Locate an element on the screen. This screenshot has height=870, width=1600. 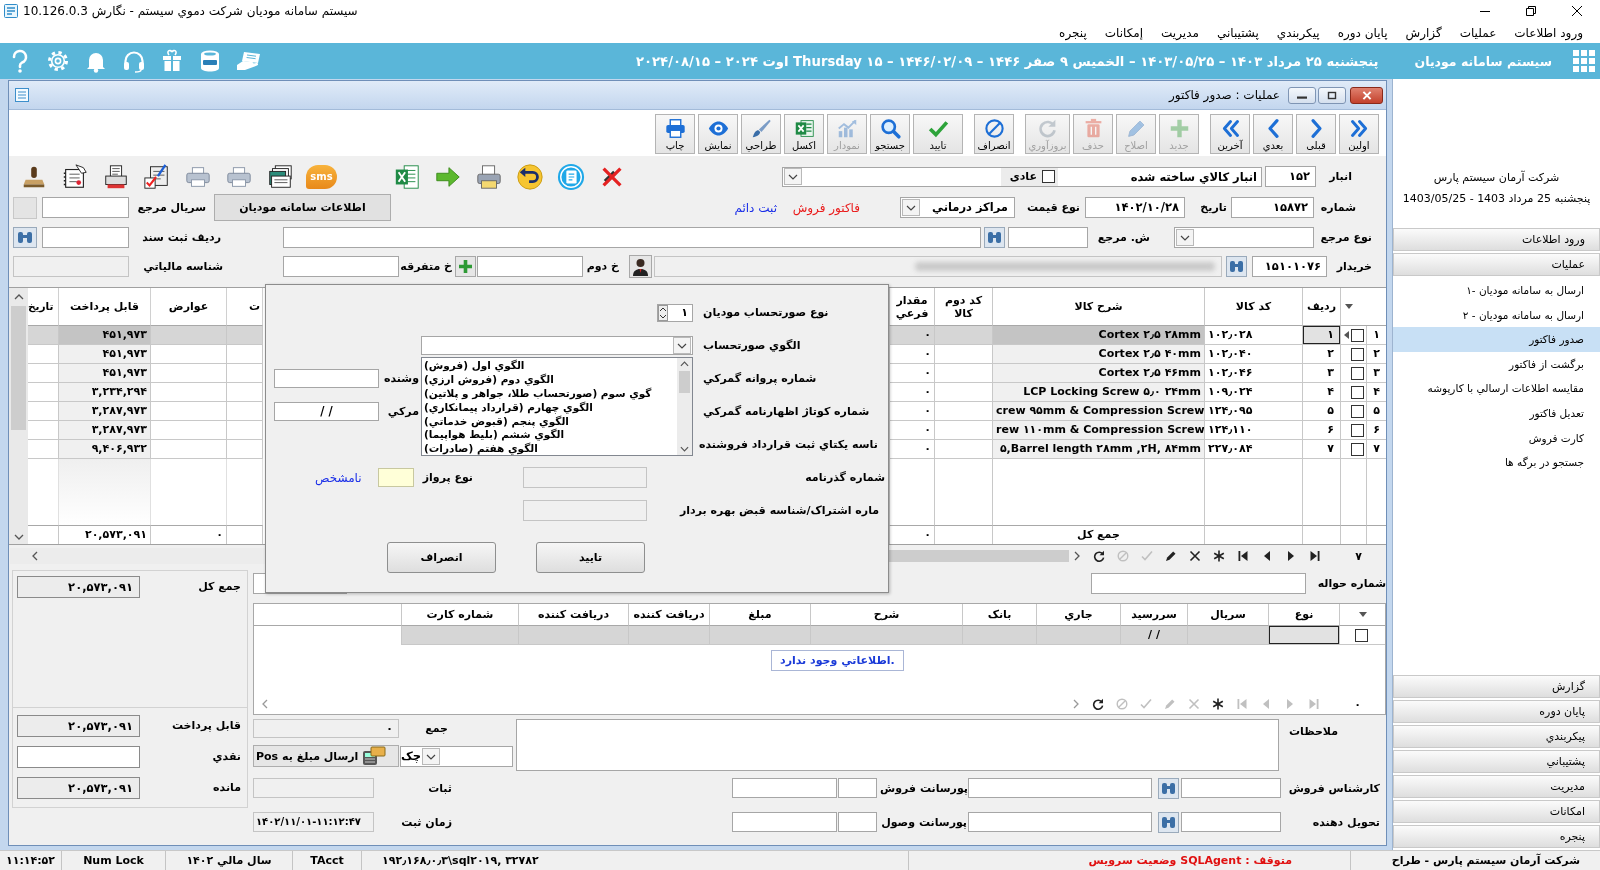
sidebar-section-button: پشتیباني is located at coordinates (1496, 761).